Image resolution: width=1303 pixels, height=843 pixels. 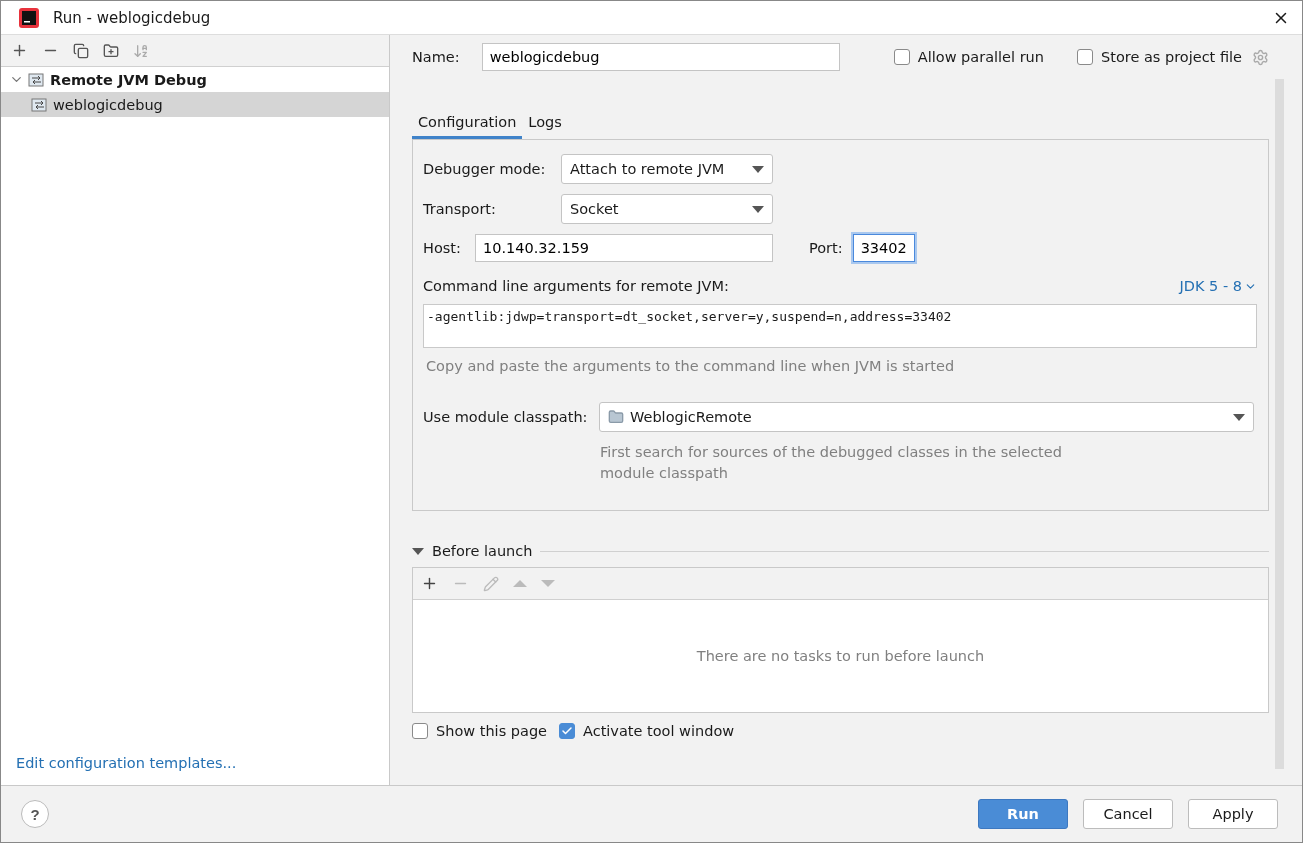 What do you see at coordinates (482, 551) in the screenshot?
I see `before-launch-title: Before launch` at bounding box center [482, 551].